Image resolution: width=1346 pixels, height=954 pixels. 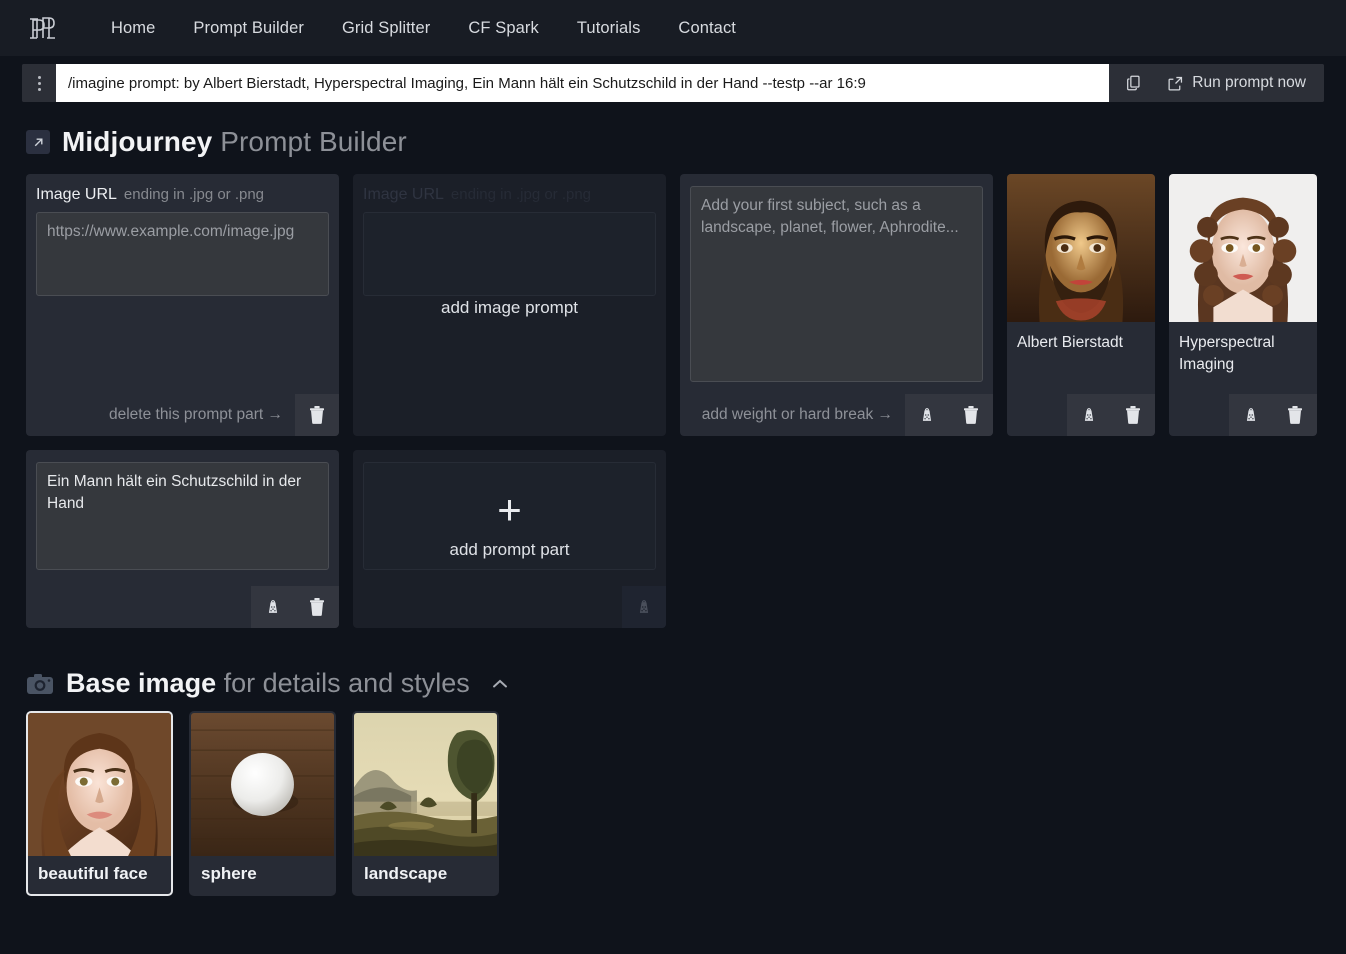 I want to click on nav-item-contact: Contact, so click(x=707, y=28).